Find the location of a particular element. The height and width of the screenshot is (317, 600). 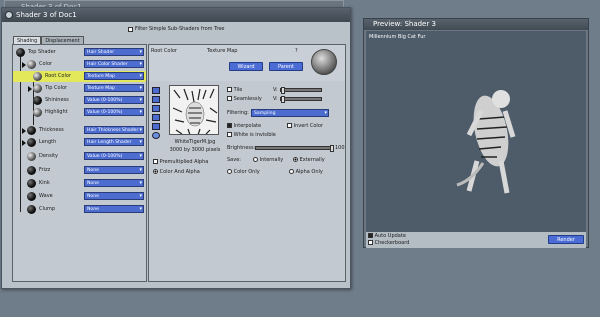

tree-row-shininess: Shininess Value (0-100%) is located at coordinates (79, 100).